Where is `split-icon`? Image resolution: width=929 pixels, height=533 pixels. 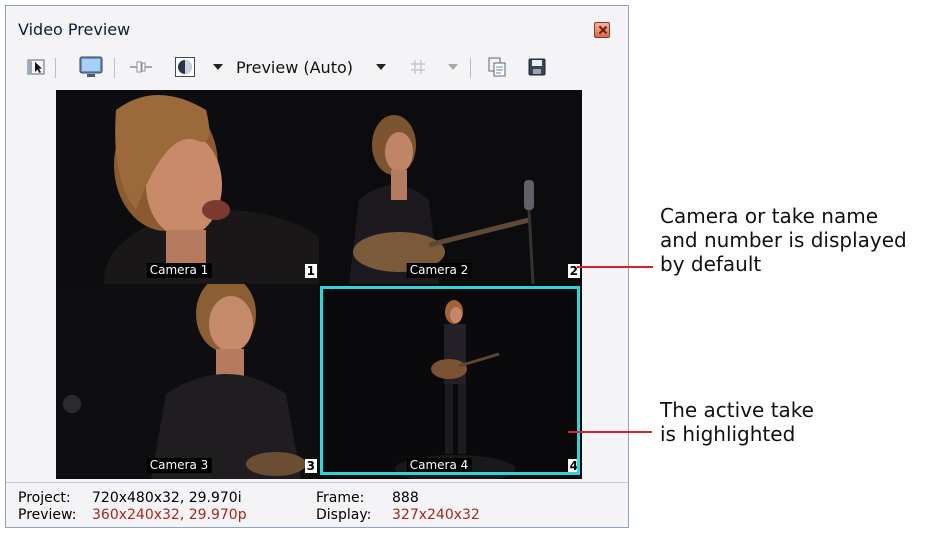 split-icon is located at coordinates (141, 67).